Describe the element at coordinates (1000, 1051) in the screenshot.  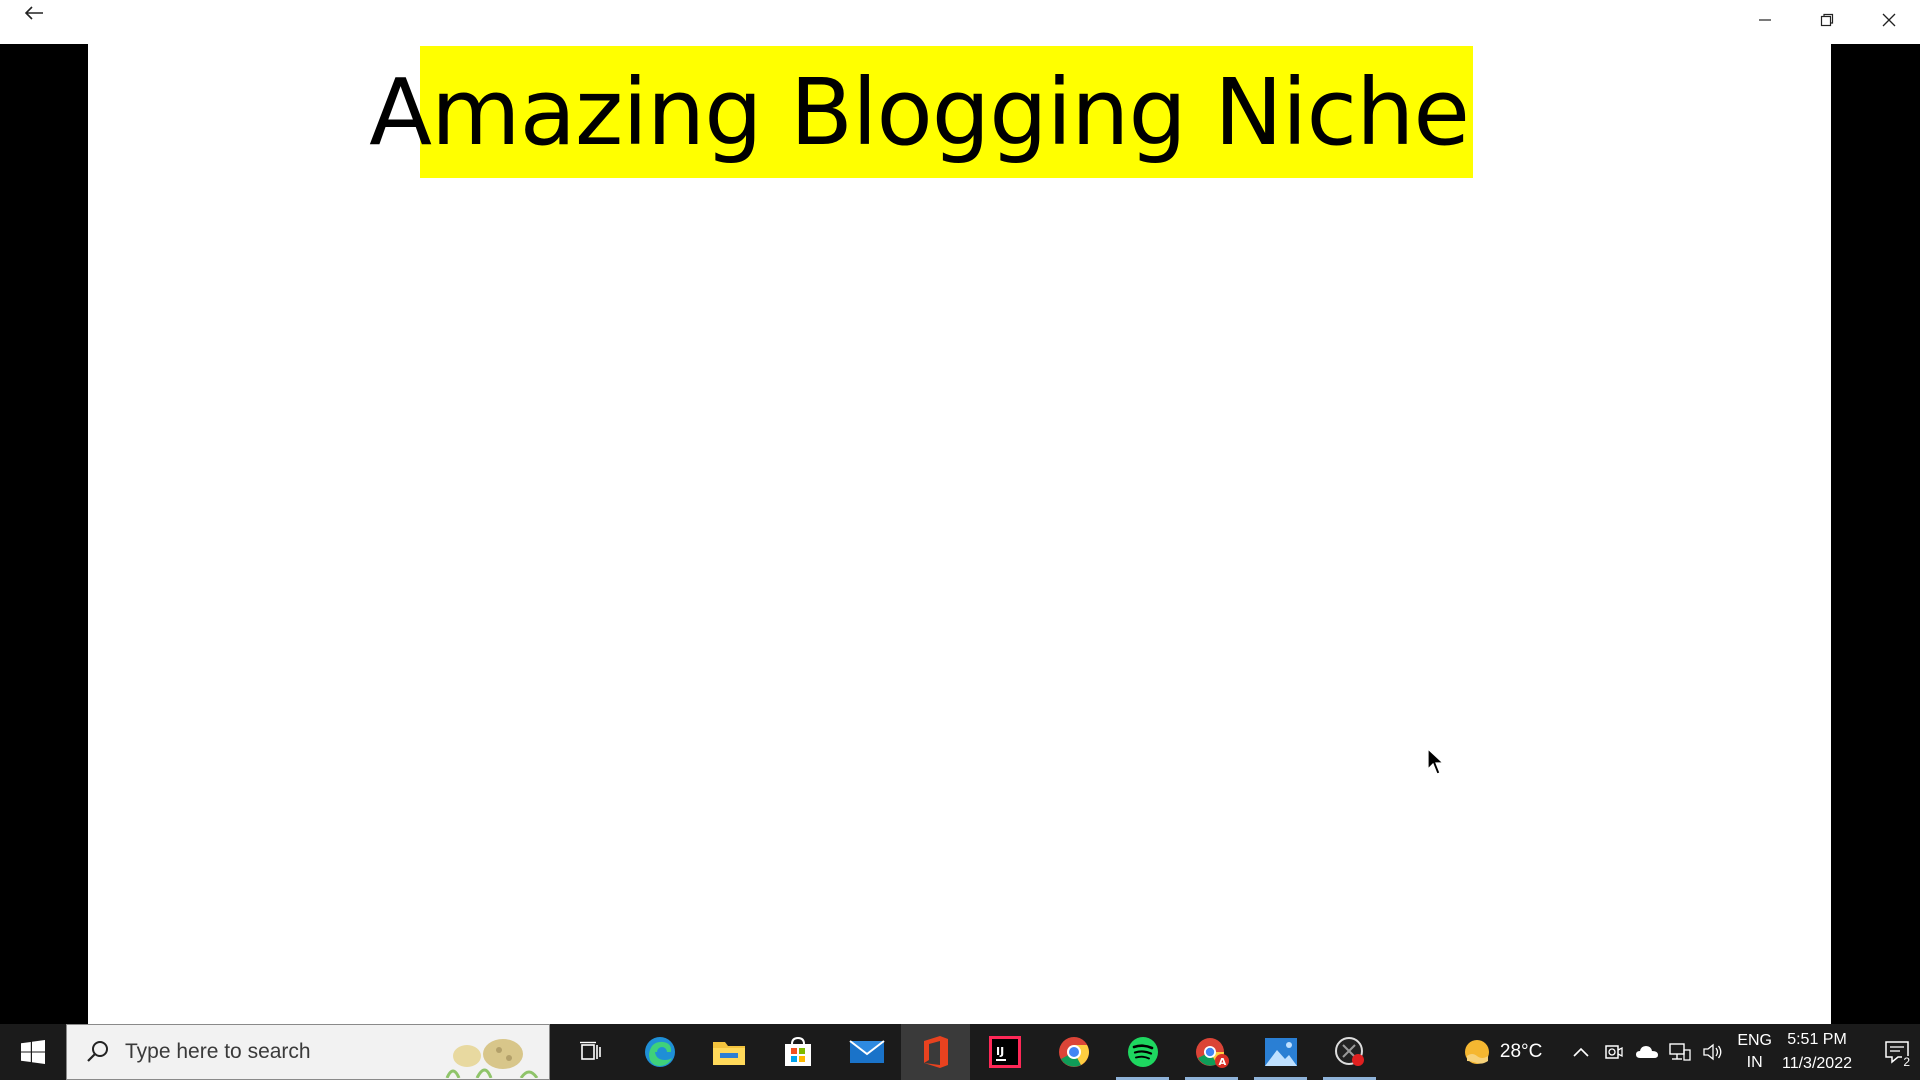
I see `svg-text: IJ` at that location.